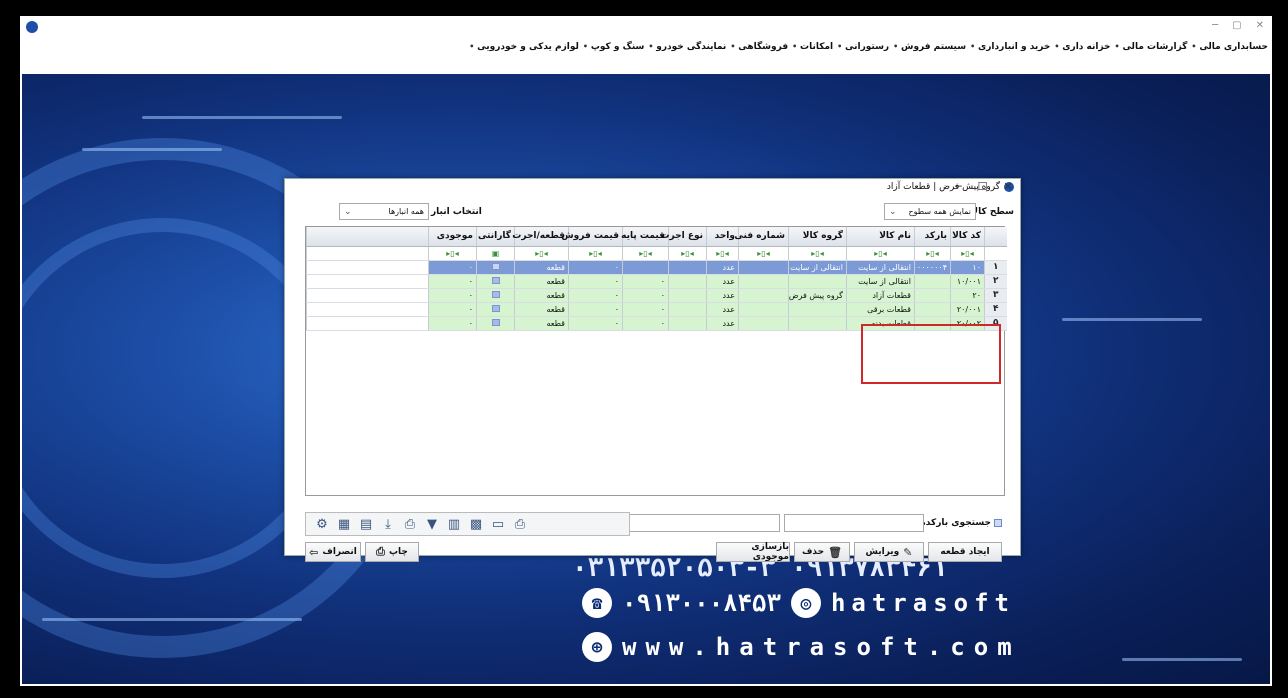  I want to click on dialog-maximize-icon: ☐, so click(983, 186).